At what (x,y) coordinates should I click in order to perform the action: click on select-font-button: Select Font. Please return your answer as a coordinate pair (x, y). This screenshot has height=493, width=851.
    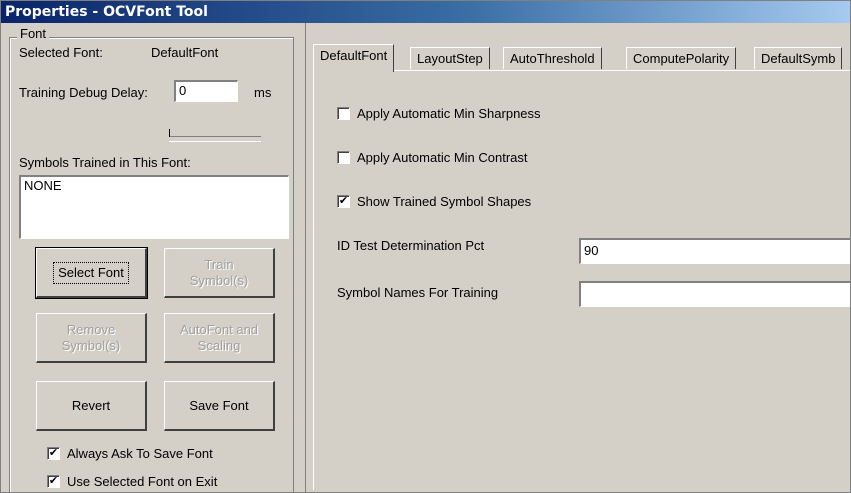
    Looking at the image, I should click on (91, 273).